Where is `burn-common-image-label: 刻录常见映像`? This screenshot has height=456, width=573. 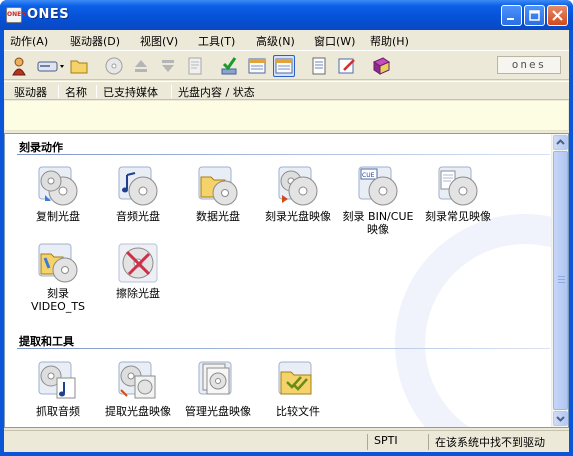 burn-common-image-label: 刻录常见映像 is located at coordinates (458, 216).